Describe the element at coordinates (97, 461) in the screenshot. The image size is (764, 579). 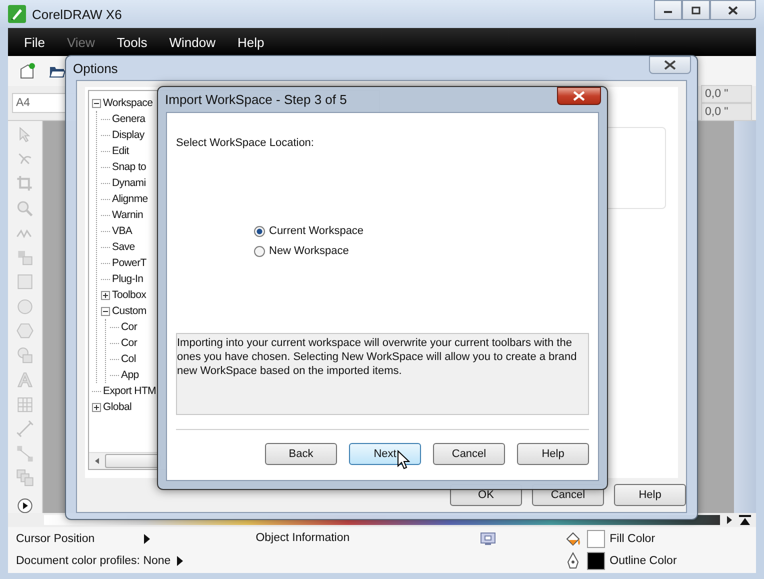
I see `scroll-left-icon` at that location.